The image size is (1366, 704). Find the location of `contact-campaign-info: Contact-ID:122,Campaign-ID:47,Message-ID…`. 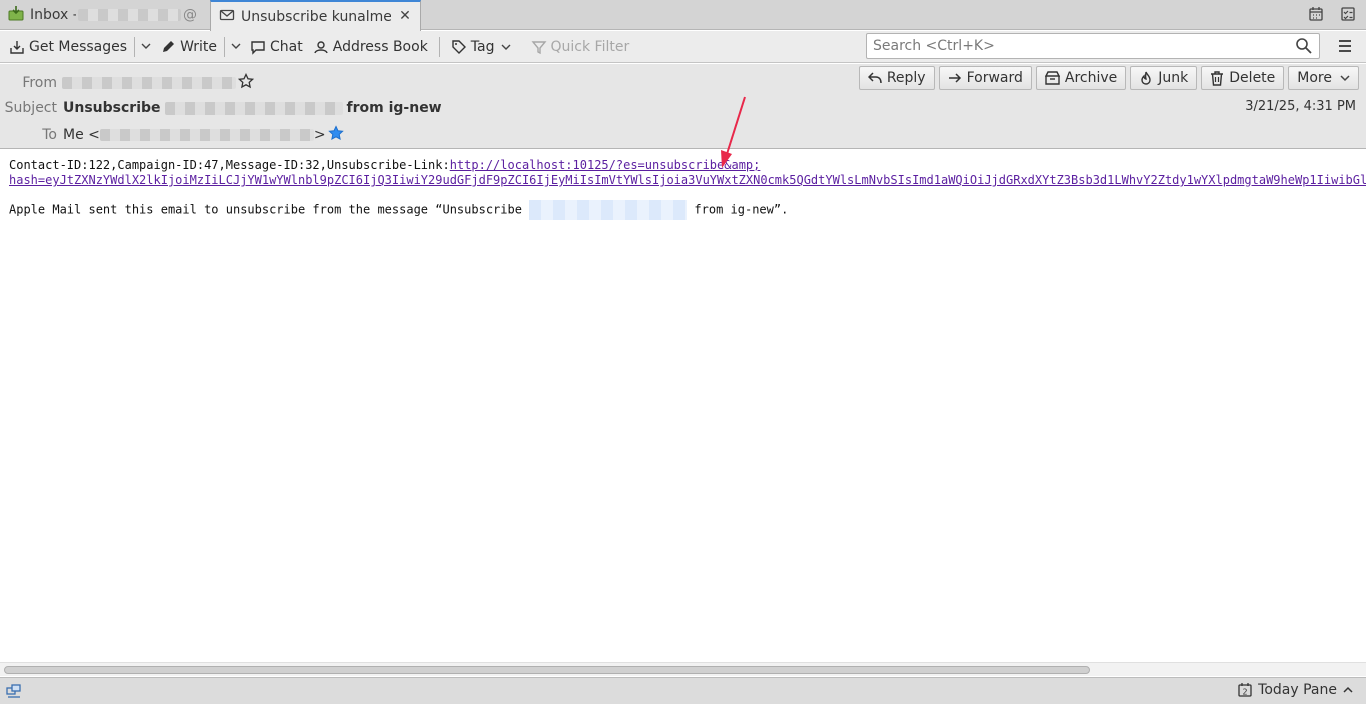

contact-campaign-info: Contact-ID:122,Campaign-ID:47,Message-ID… is located at coordinates (229, 165).